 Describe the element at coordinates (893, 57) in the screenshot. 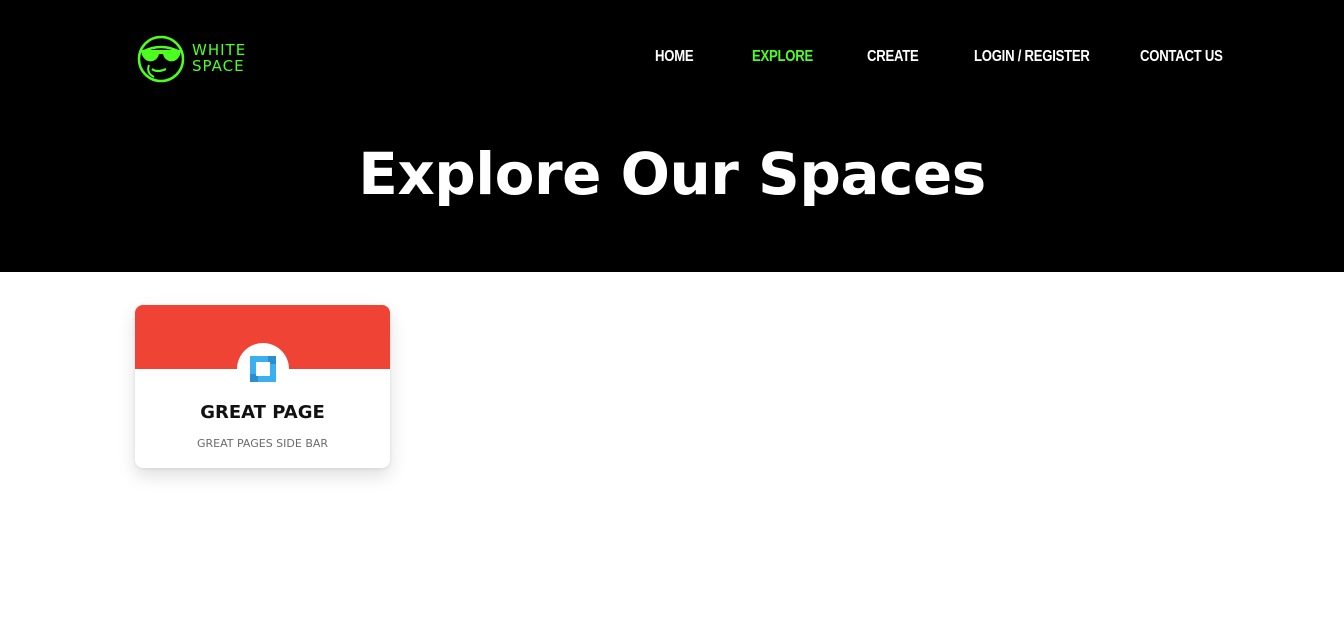

I see `nav-create: CREATE` at that location.